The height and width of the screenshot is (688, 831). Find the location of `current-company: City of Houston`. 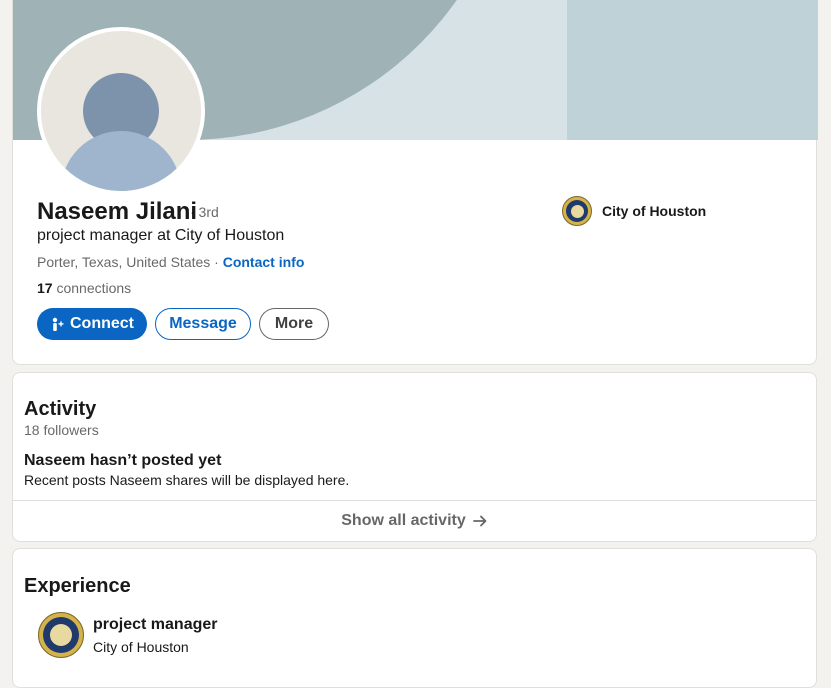

current-company: City of Houston is located at coordinates (634, 211).